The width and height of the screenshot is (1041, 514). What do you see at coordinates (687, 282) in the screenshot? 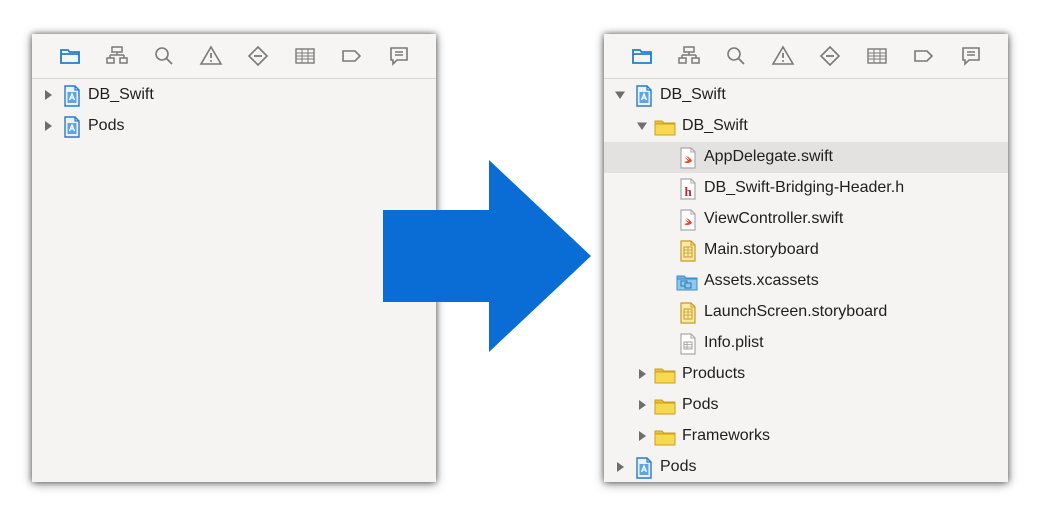
I see `asset-catalog-icon` at bounding box center [687, 282].